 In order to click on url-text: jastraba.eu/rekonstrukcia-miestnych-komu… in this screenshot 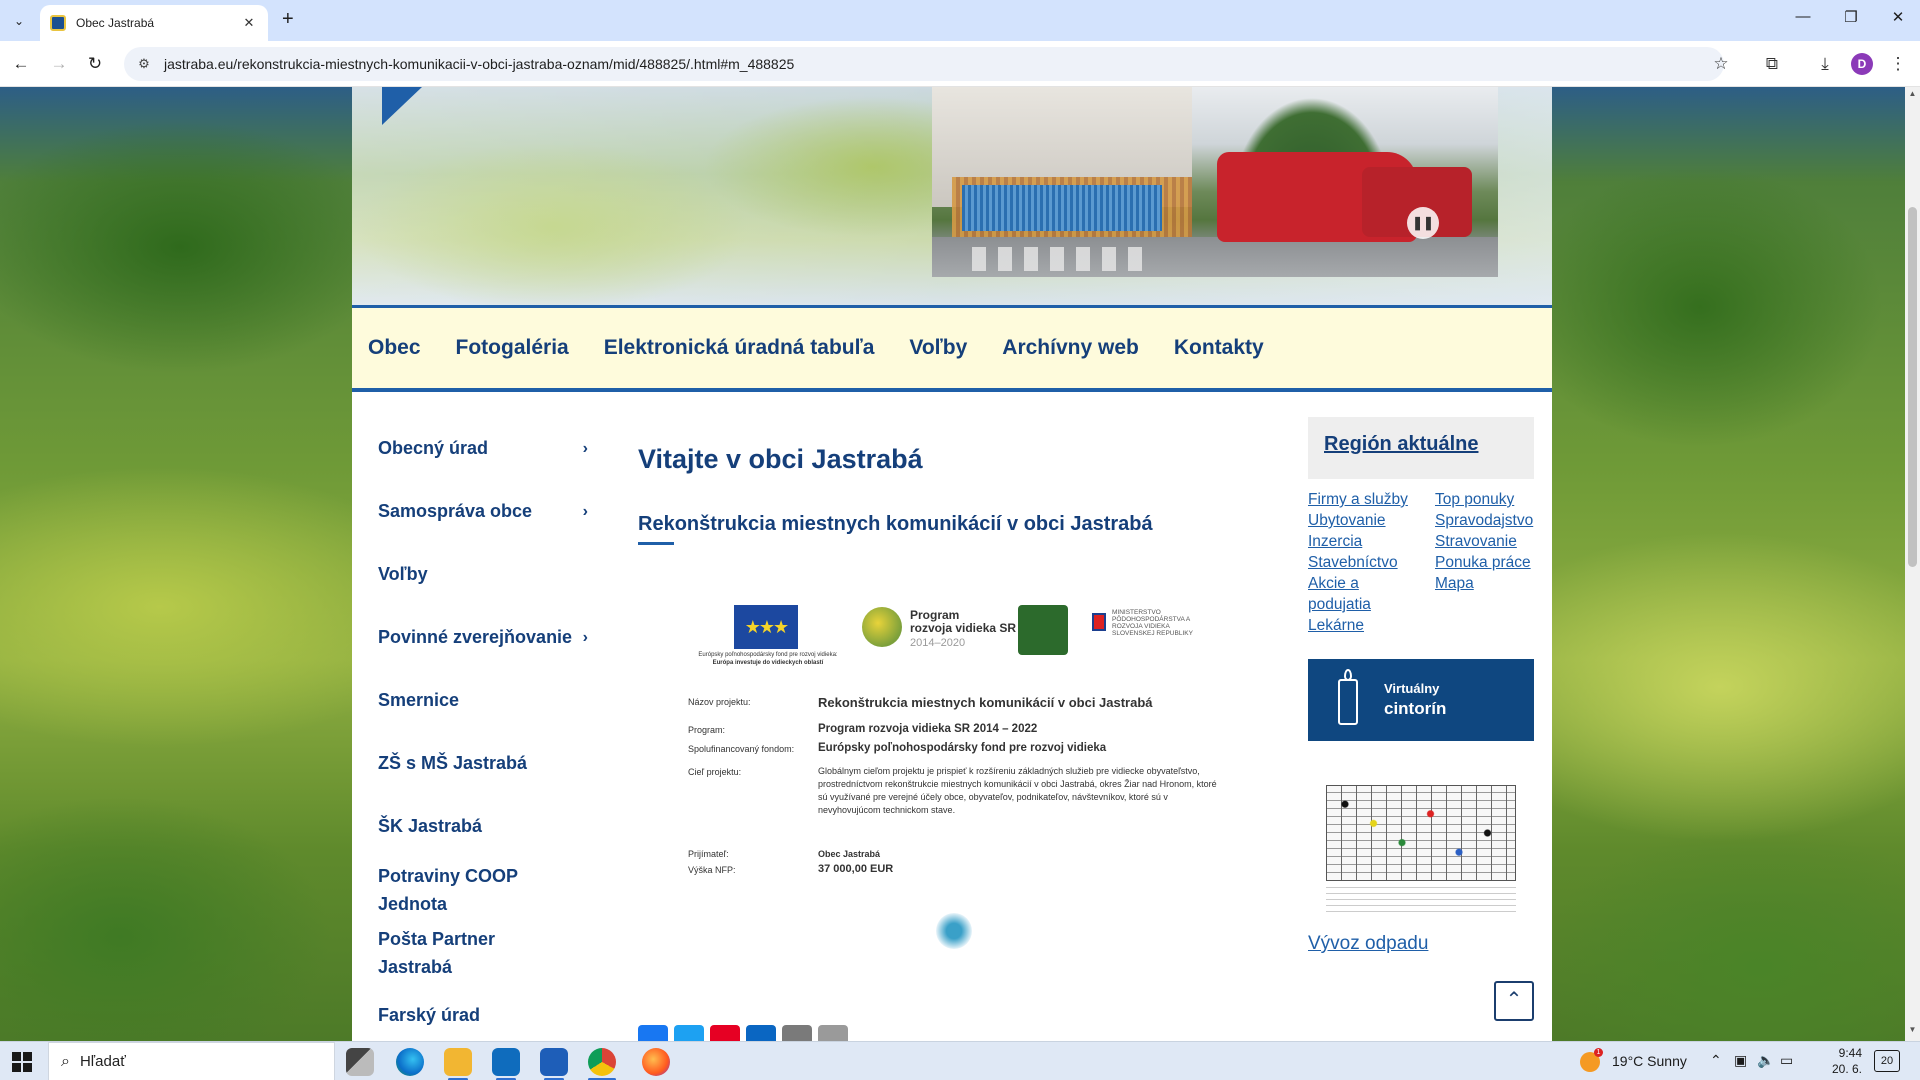, I will do `click(479, 64)`.